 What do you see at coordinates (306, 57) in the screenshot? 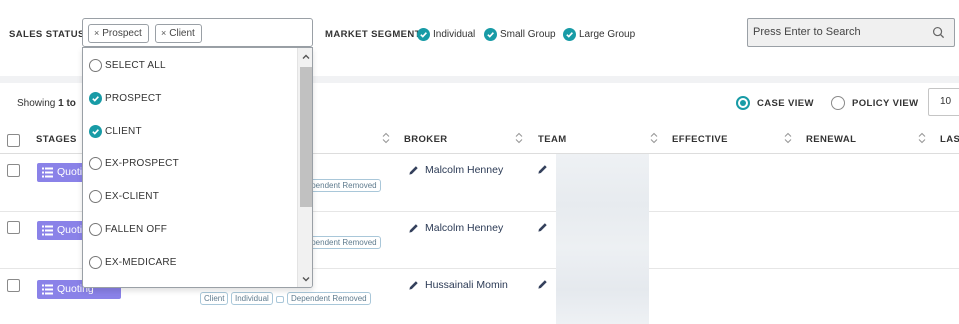
I see `scroll-up-icon` at bounding box center [306, 57].